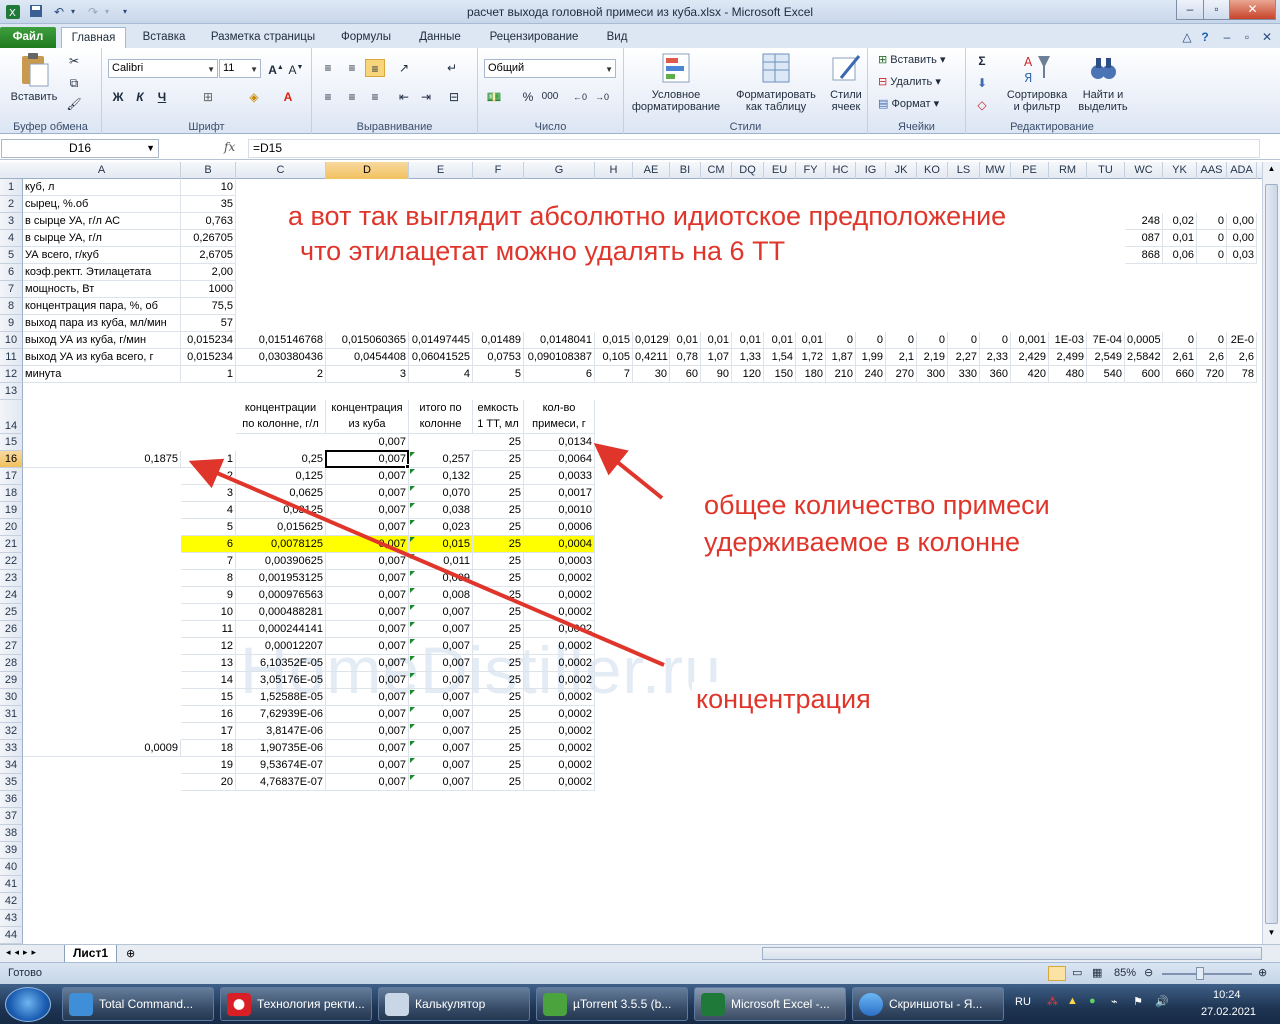 Image resolution: width=1280 pixels, height=1024 pixels. I want to click on cell-value: 270, so click(901, 374).